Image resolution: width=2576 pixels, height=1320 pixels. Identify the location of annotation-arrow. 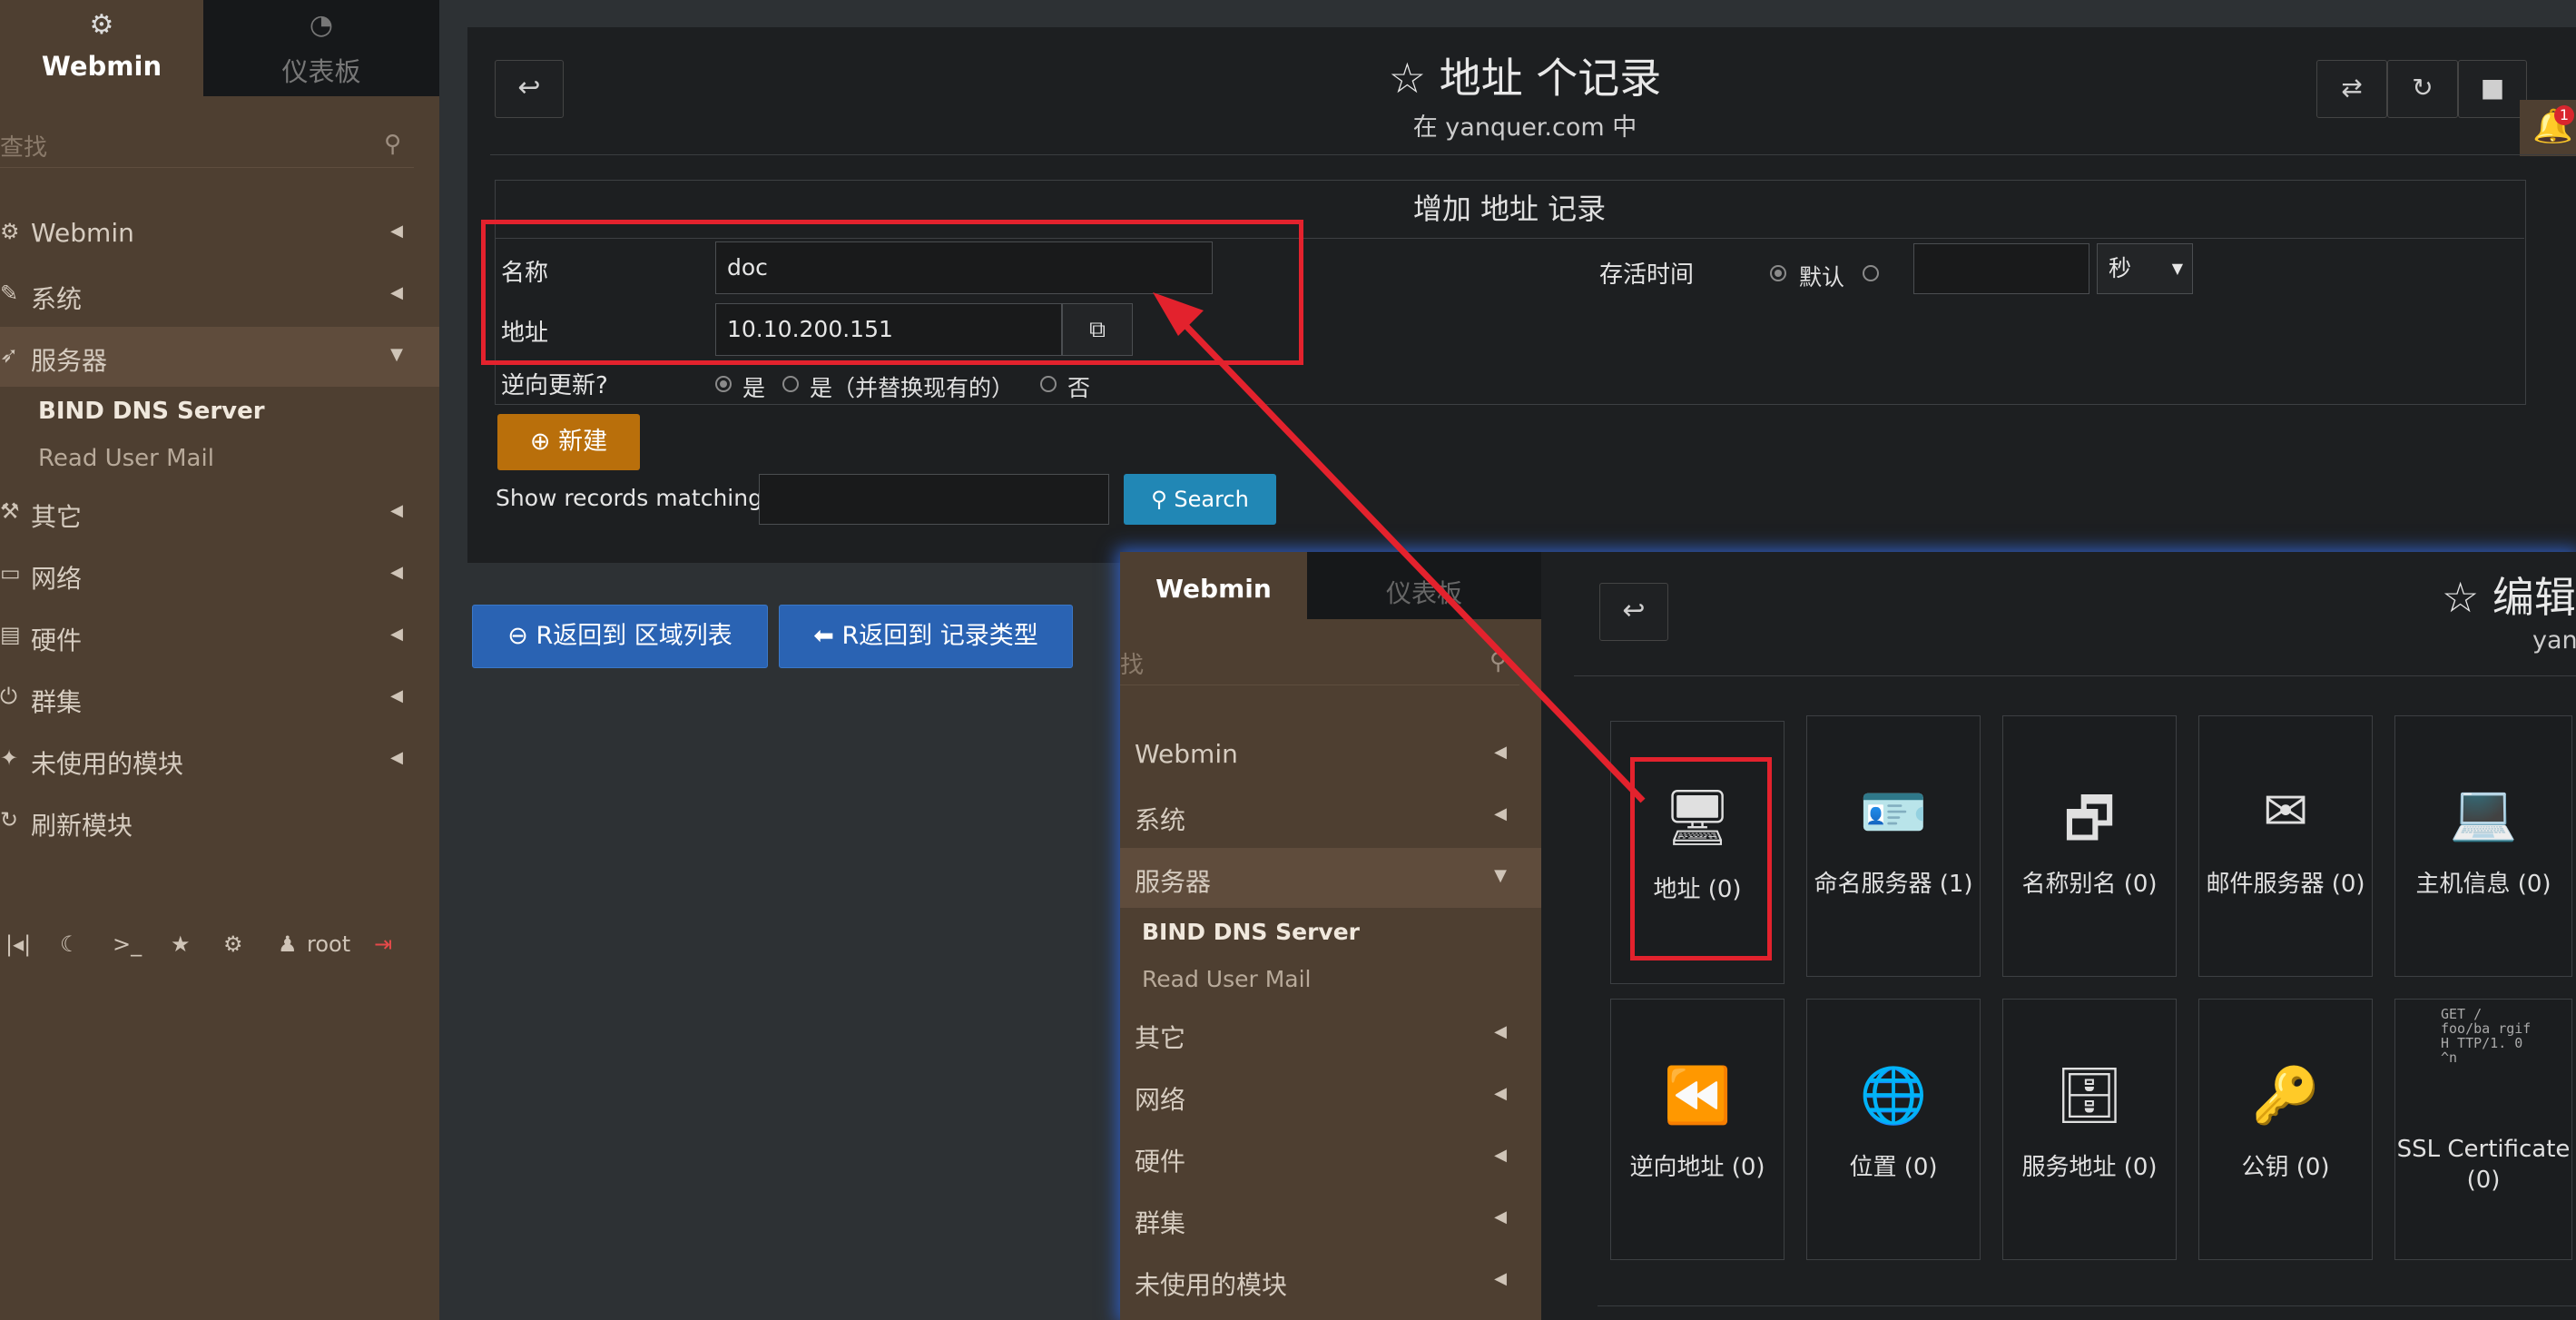
(1399, 548).